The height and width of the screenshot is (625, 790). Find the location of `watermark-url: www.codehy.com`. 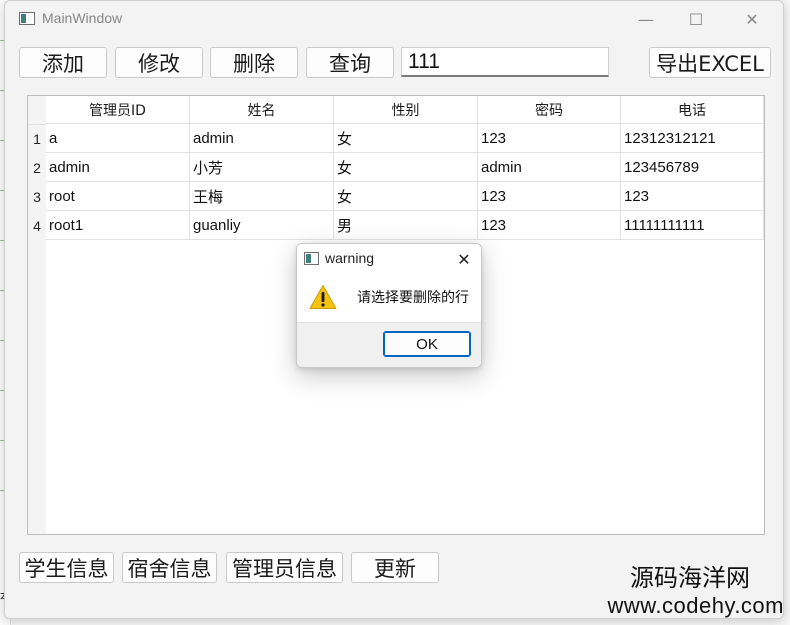

watermark-url: www.codehy.com is located at coordinates (695, 605).